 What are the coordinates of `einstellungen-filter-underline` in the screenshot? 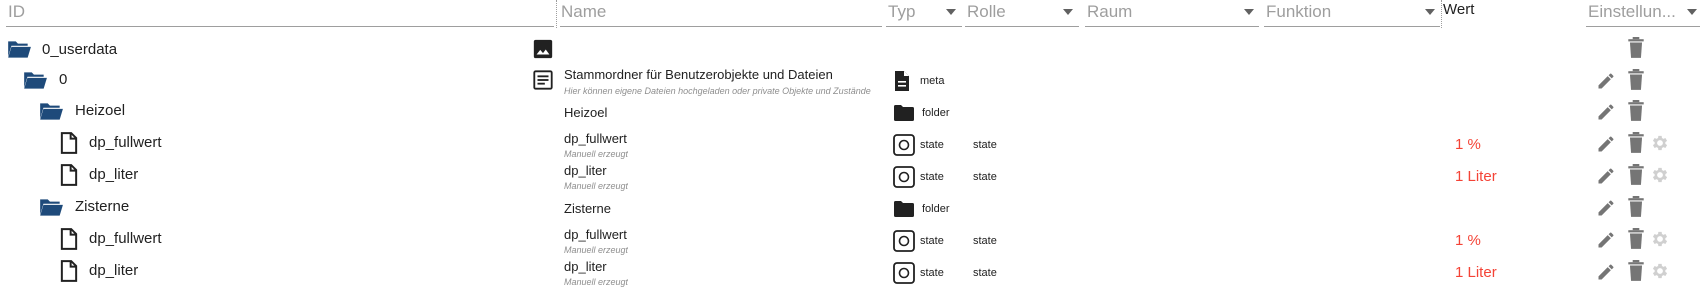 It's located at (1643, 26).